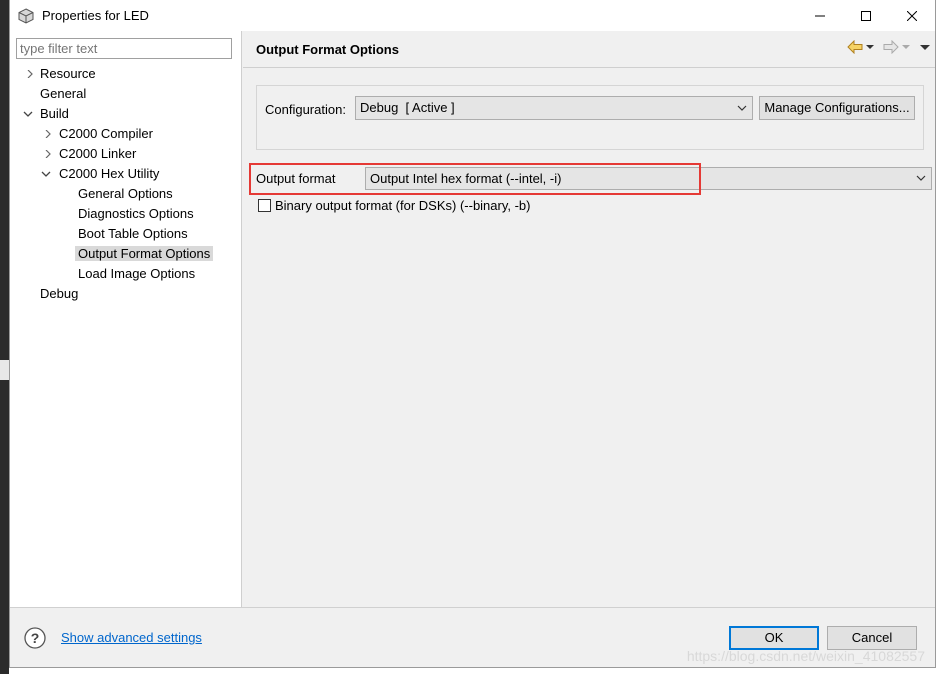  I want to click on tree-item-c2000-compiler: C2000 Compiler, so click(97, 134).